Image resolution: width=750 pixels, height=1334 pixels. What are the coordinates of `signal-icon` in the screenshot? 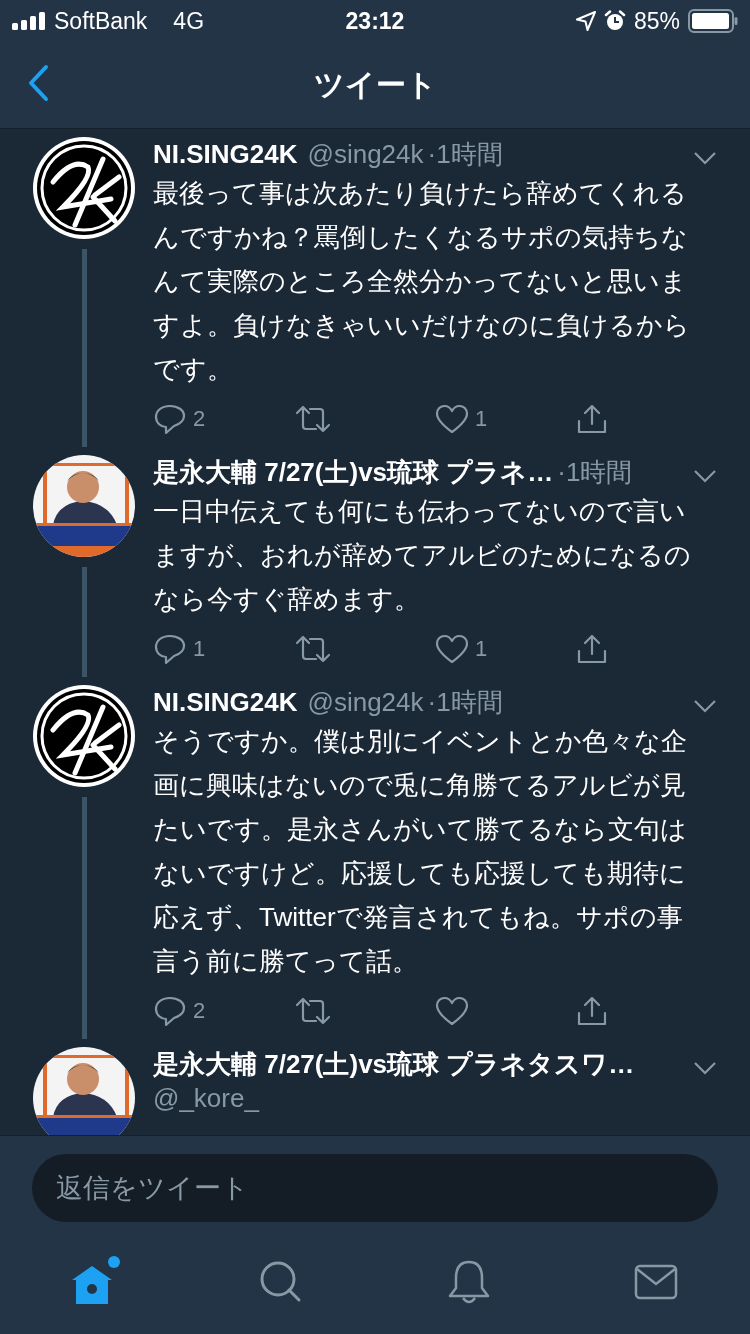 It's located at (29, 21).